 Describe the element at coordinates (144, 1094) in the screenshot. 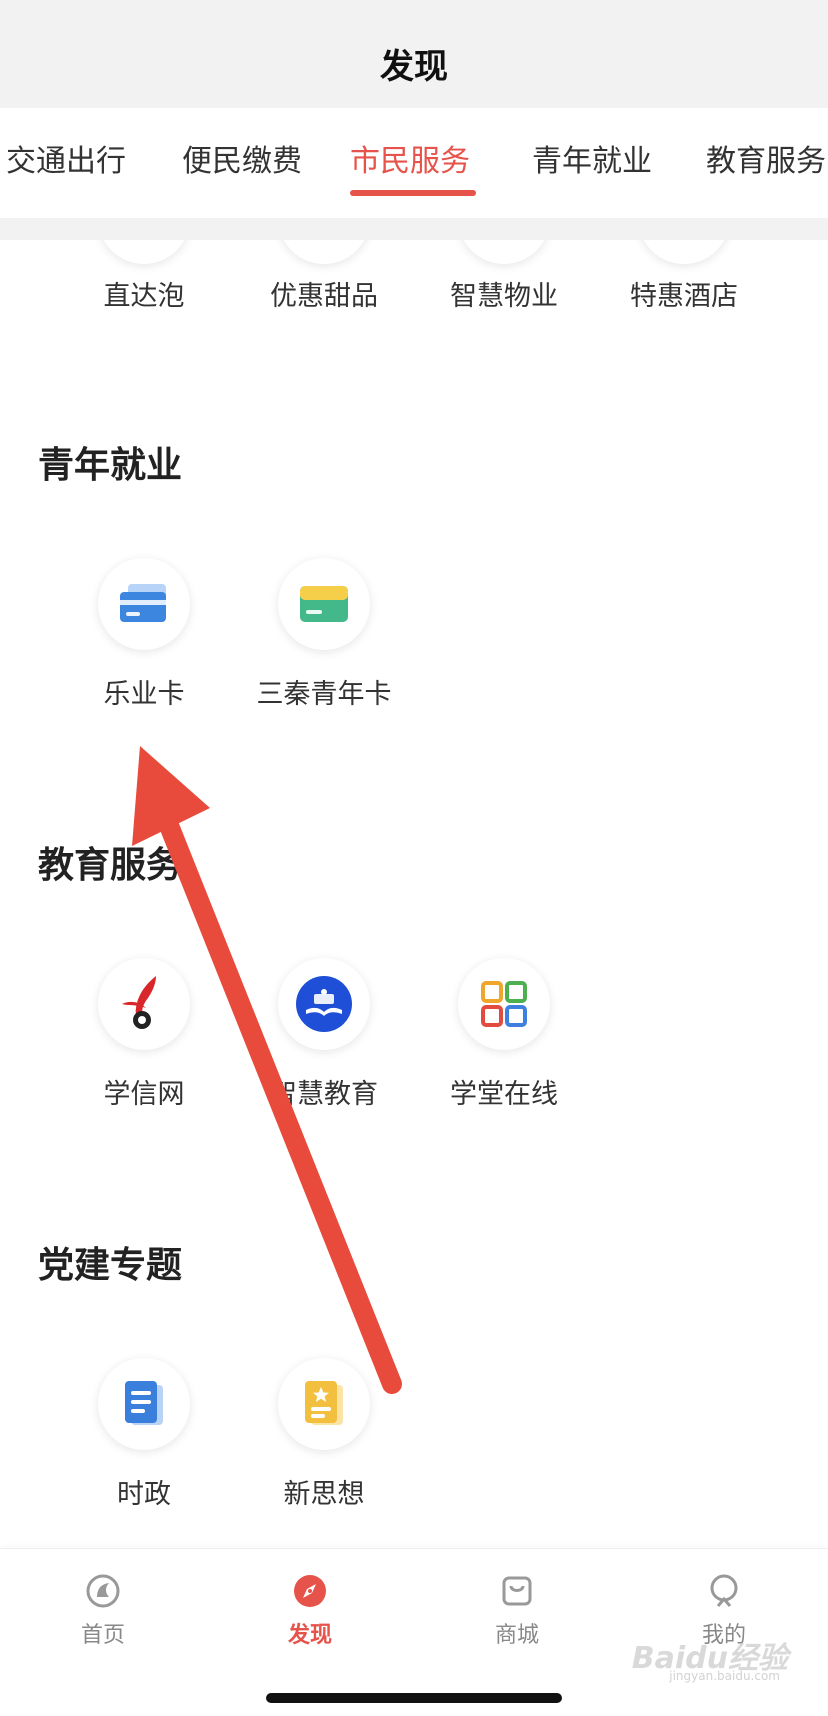

I see `service-label: 学信网` at that location.